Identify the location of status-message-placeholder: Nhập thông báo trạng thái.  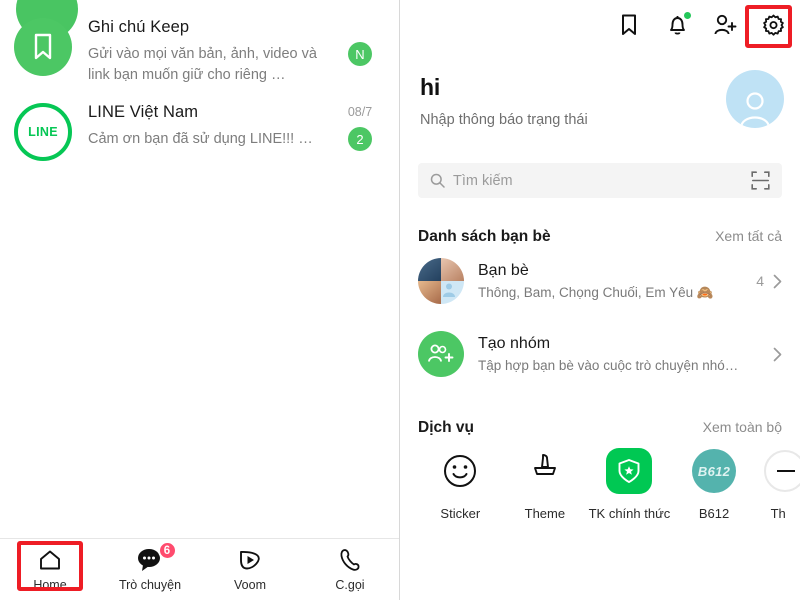
(504, 120).